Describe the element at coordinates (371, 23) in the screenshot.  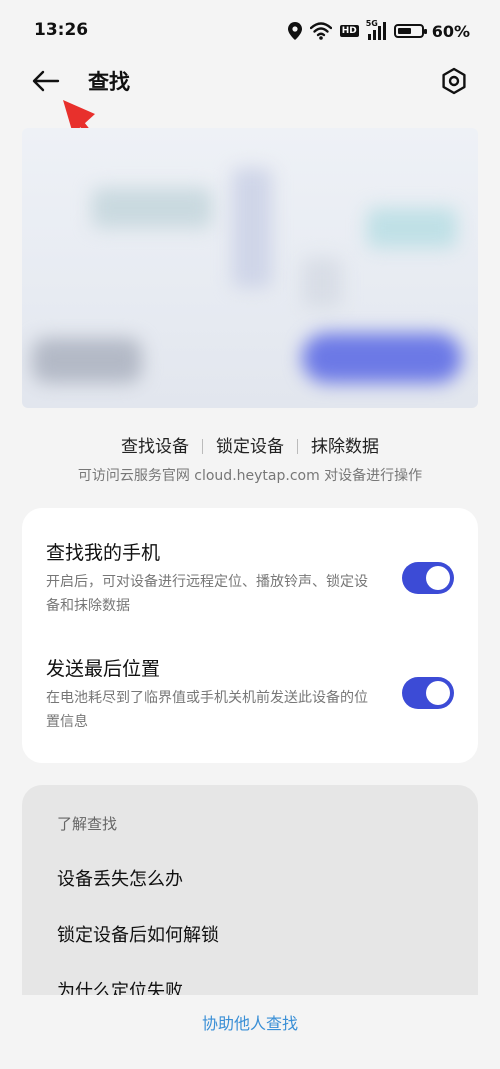
I see `signal-label: 5G` at that location.